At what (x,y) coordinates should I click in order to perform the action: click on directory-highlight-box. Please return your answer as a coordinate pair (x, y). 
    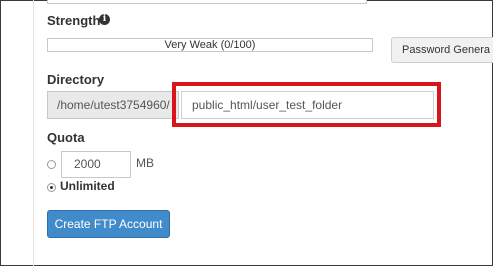
    Looking at the image, I should click on (306, 104).